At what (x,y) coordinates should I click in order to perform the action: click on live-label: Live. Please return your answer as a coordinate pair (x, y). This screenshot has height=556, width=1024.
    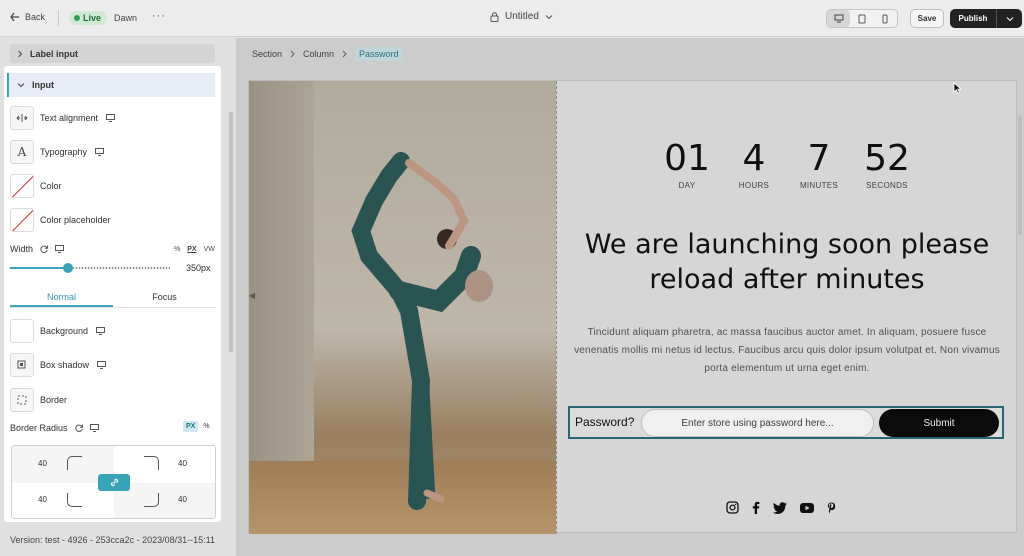
    Looking at the image, I should click on (92, 18).